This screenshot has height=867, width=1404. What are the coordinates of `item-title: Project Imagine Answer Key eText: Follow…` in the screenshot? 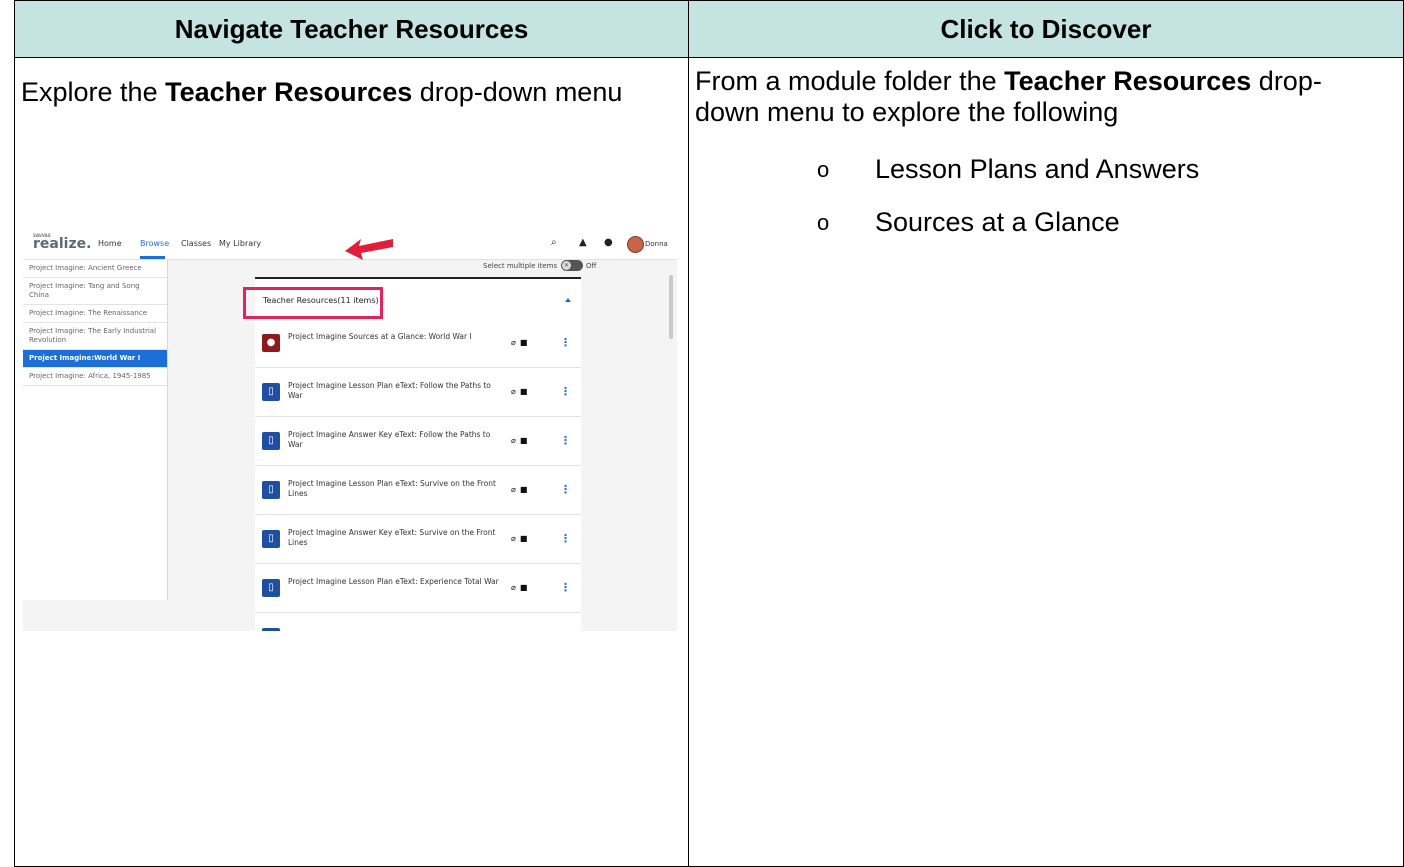 It's located at (389, 439).